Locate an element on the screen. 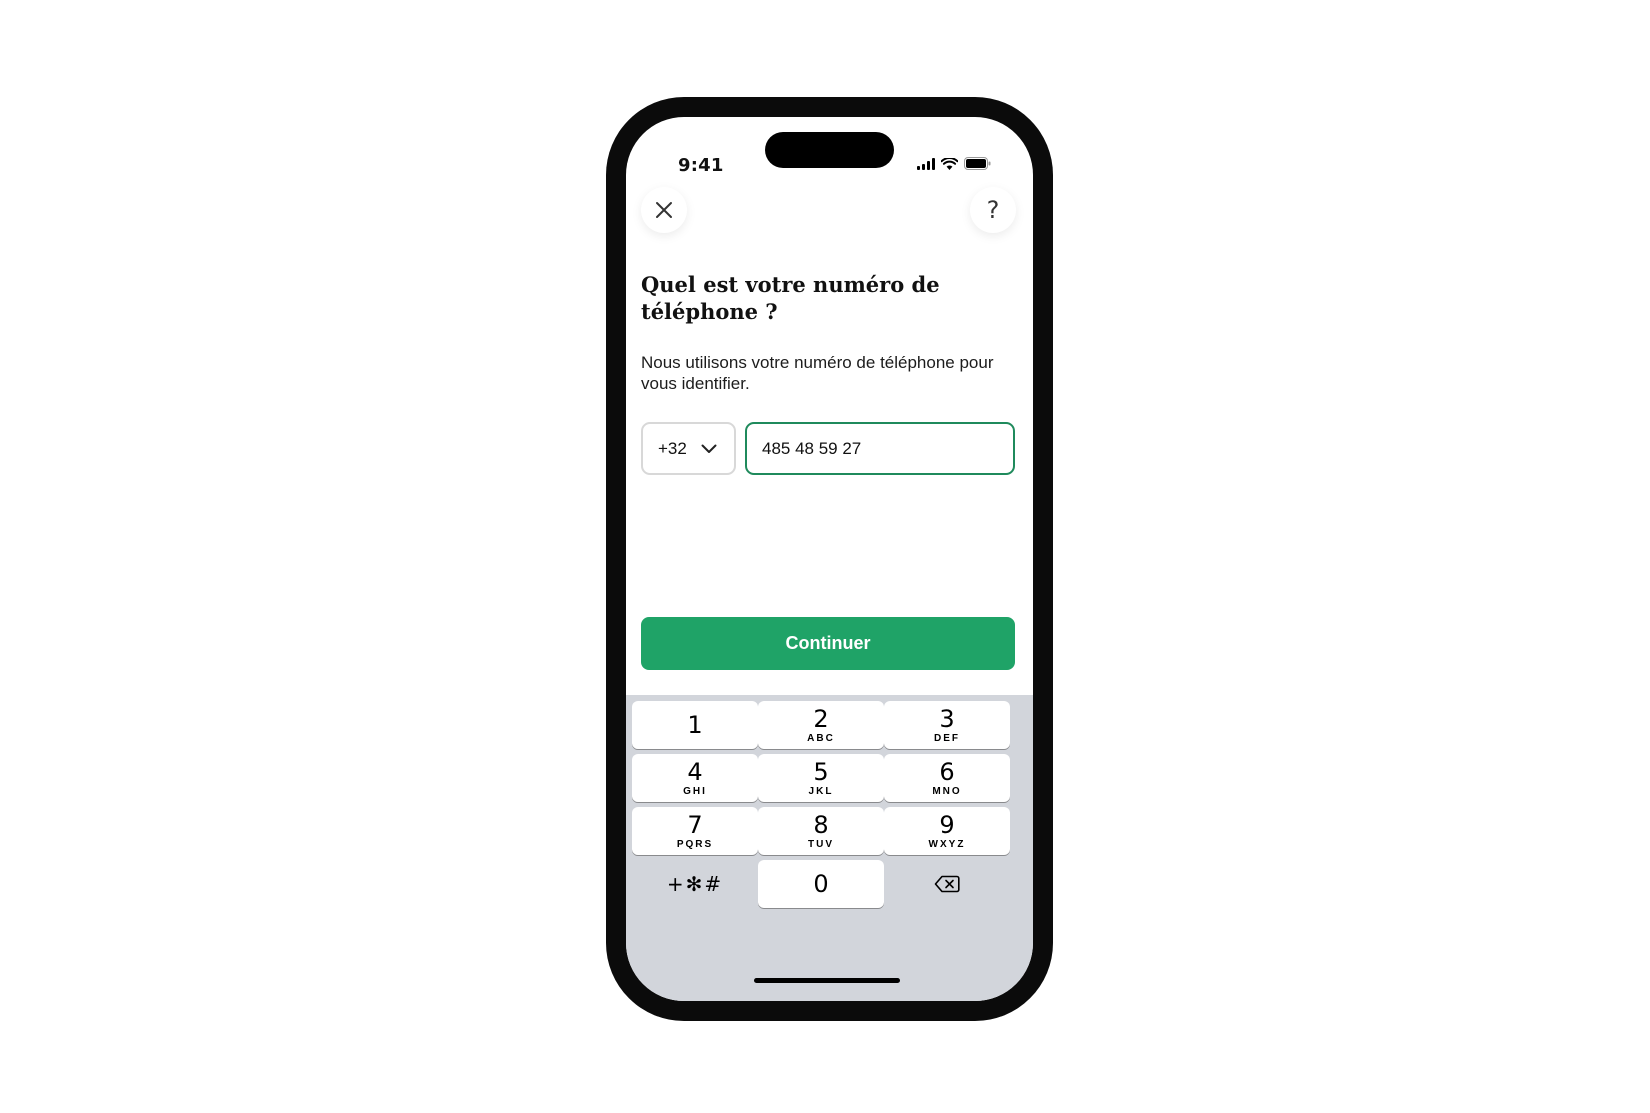  key-letters: MNO is located at coordinates (947, 791).